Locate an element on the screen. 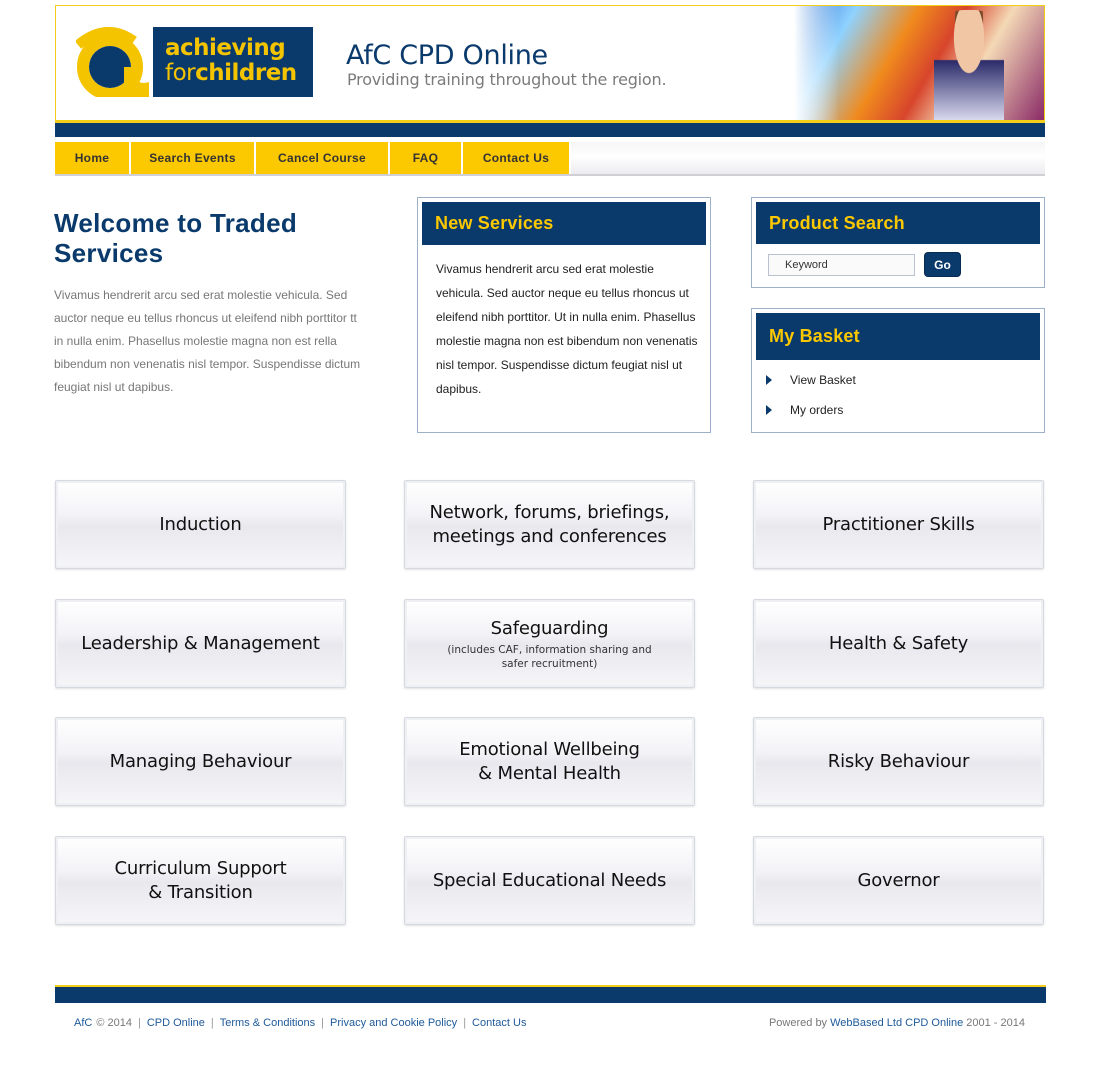 This screenshot has height=1068, width=1100. tile-label: Curriculum Support & Transition is located at coordinates (200, 880).